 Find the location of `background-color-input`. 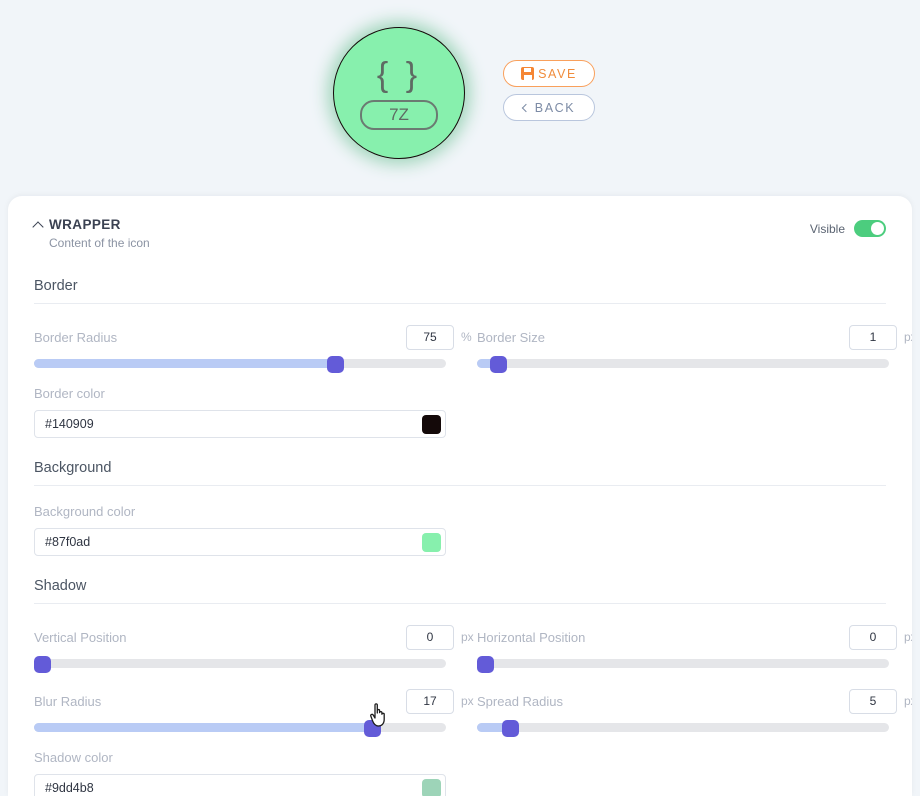

background-color-input is located at coordinates (215, 542).